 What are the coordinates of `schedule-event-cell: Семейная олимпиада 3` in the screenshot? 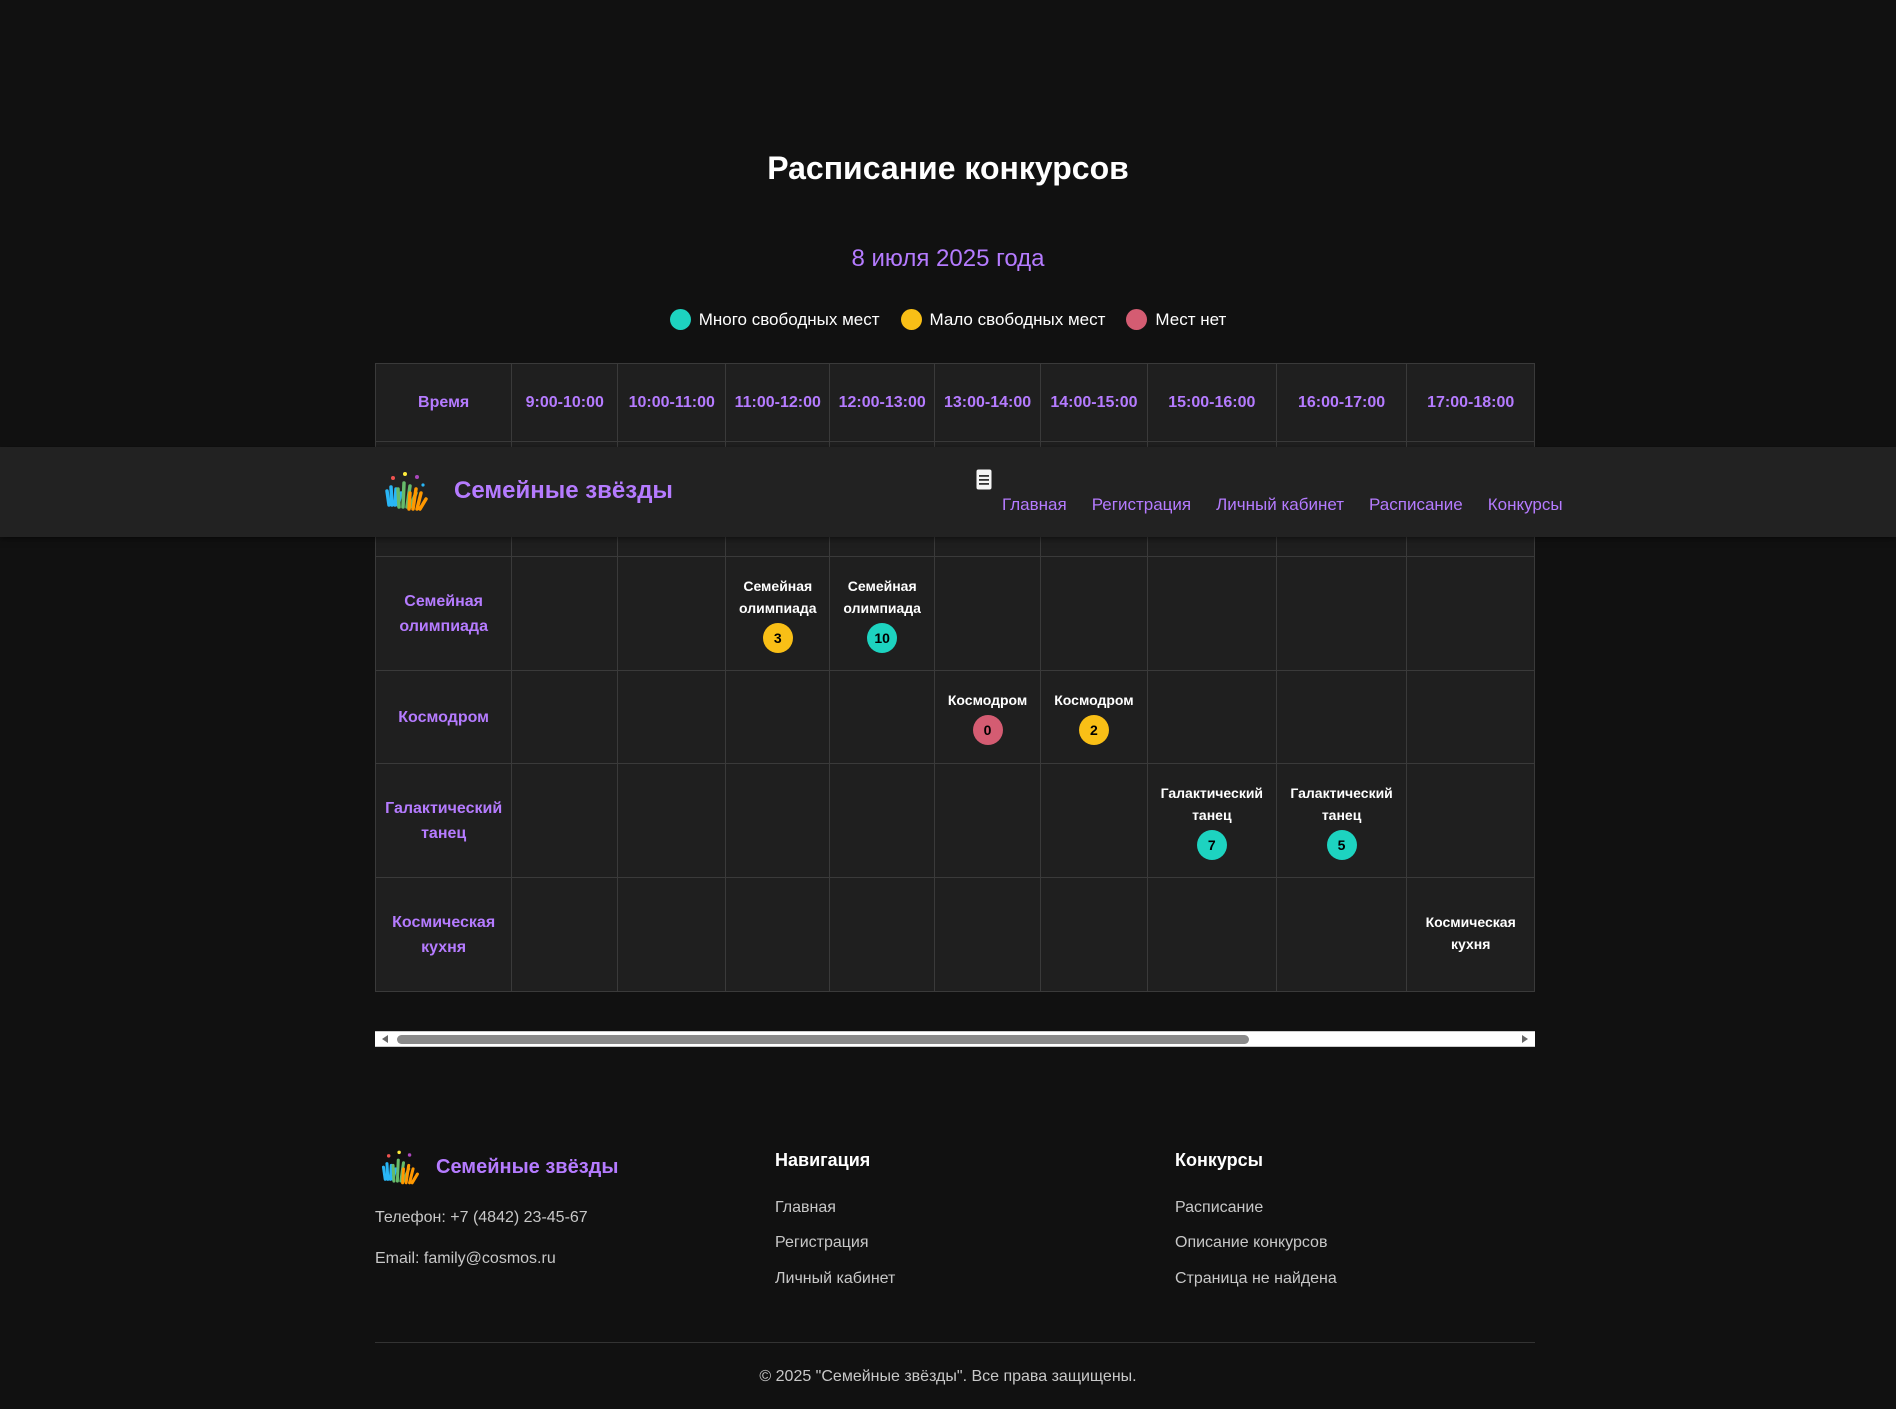 It's located at (778, 613).